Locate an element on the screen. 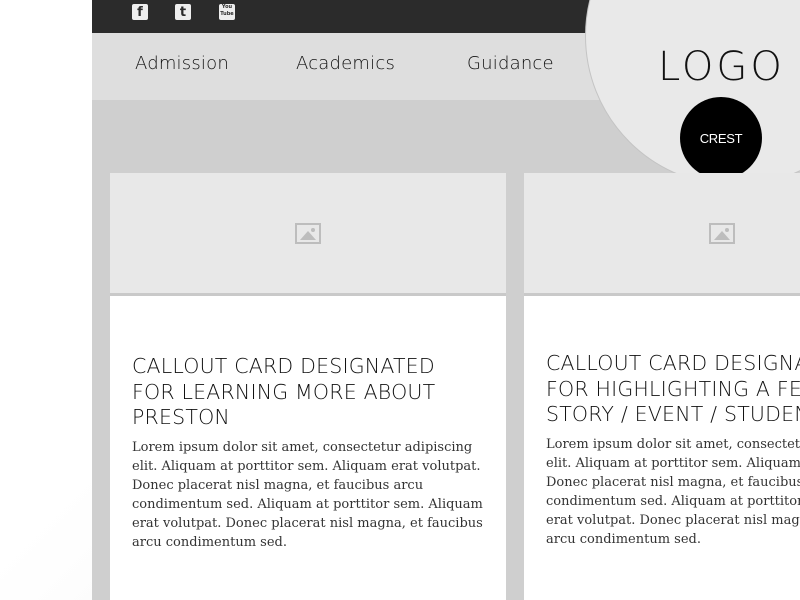 Image resolution: width=800 pixels, height=600 pixels. nav-admission: Admission is located at coordinates (182, 63).